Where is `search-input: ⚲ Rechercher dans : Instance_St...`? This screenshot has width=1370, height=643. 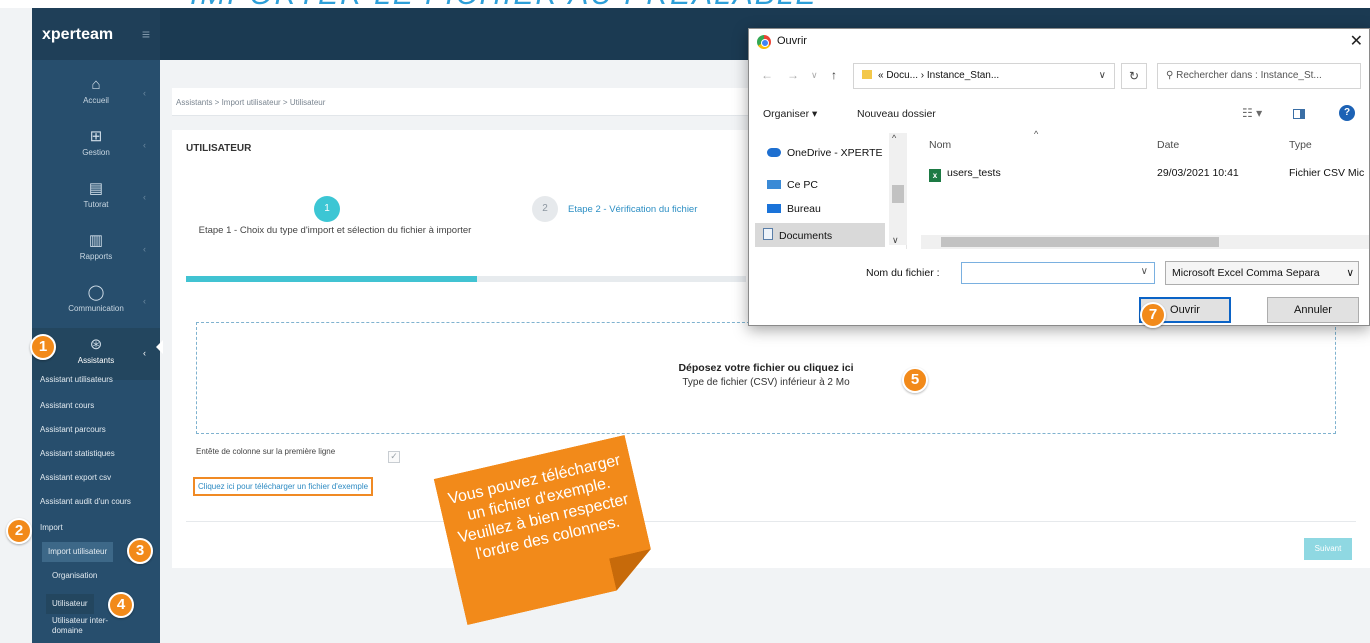 search-input: ⚲ Rechercher dans : Instance_St... is located at coordinates (1259, 76).